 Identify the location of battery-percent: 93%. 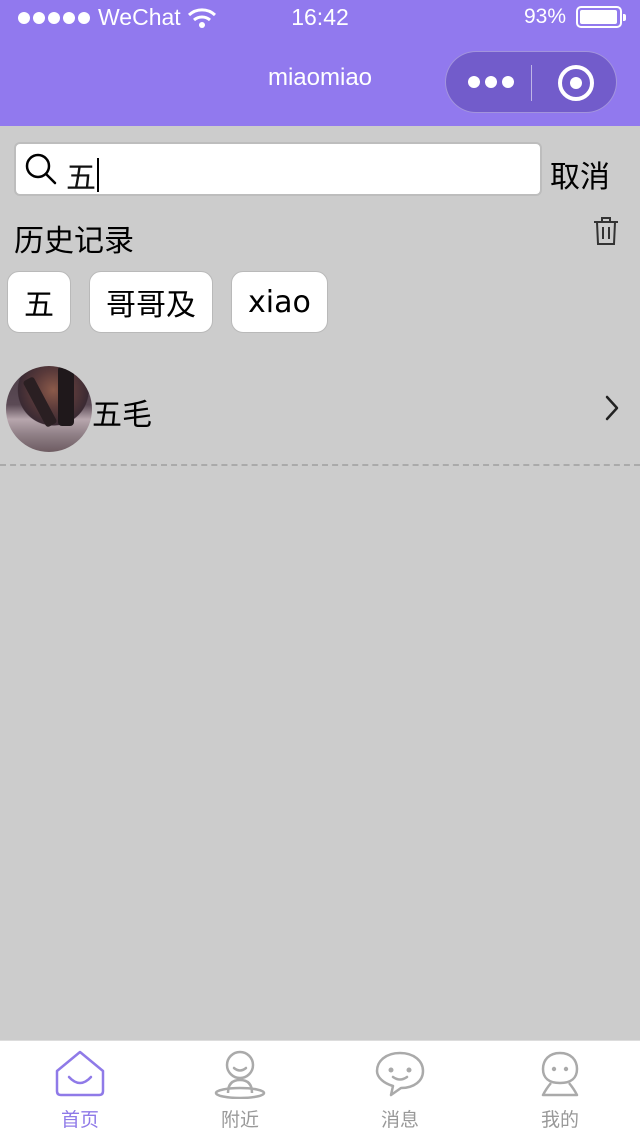
(544, 16).